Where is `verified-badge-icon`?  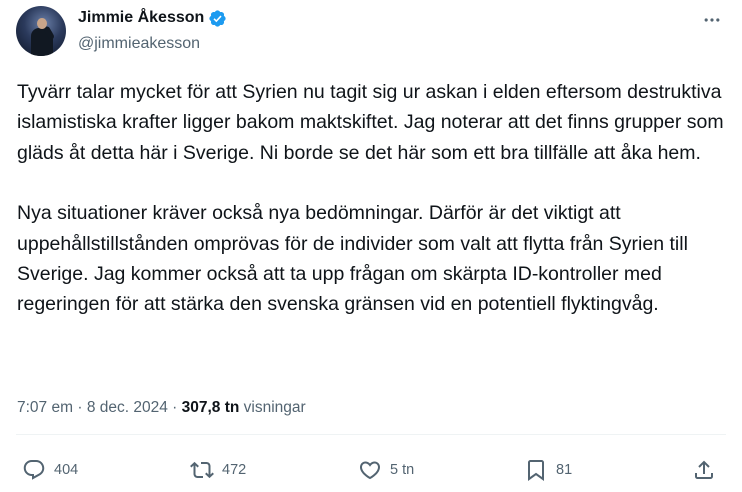 verified-badge-icon is located at coordinates (217, 18).